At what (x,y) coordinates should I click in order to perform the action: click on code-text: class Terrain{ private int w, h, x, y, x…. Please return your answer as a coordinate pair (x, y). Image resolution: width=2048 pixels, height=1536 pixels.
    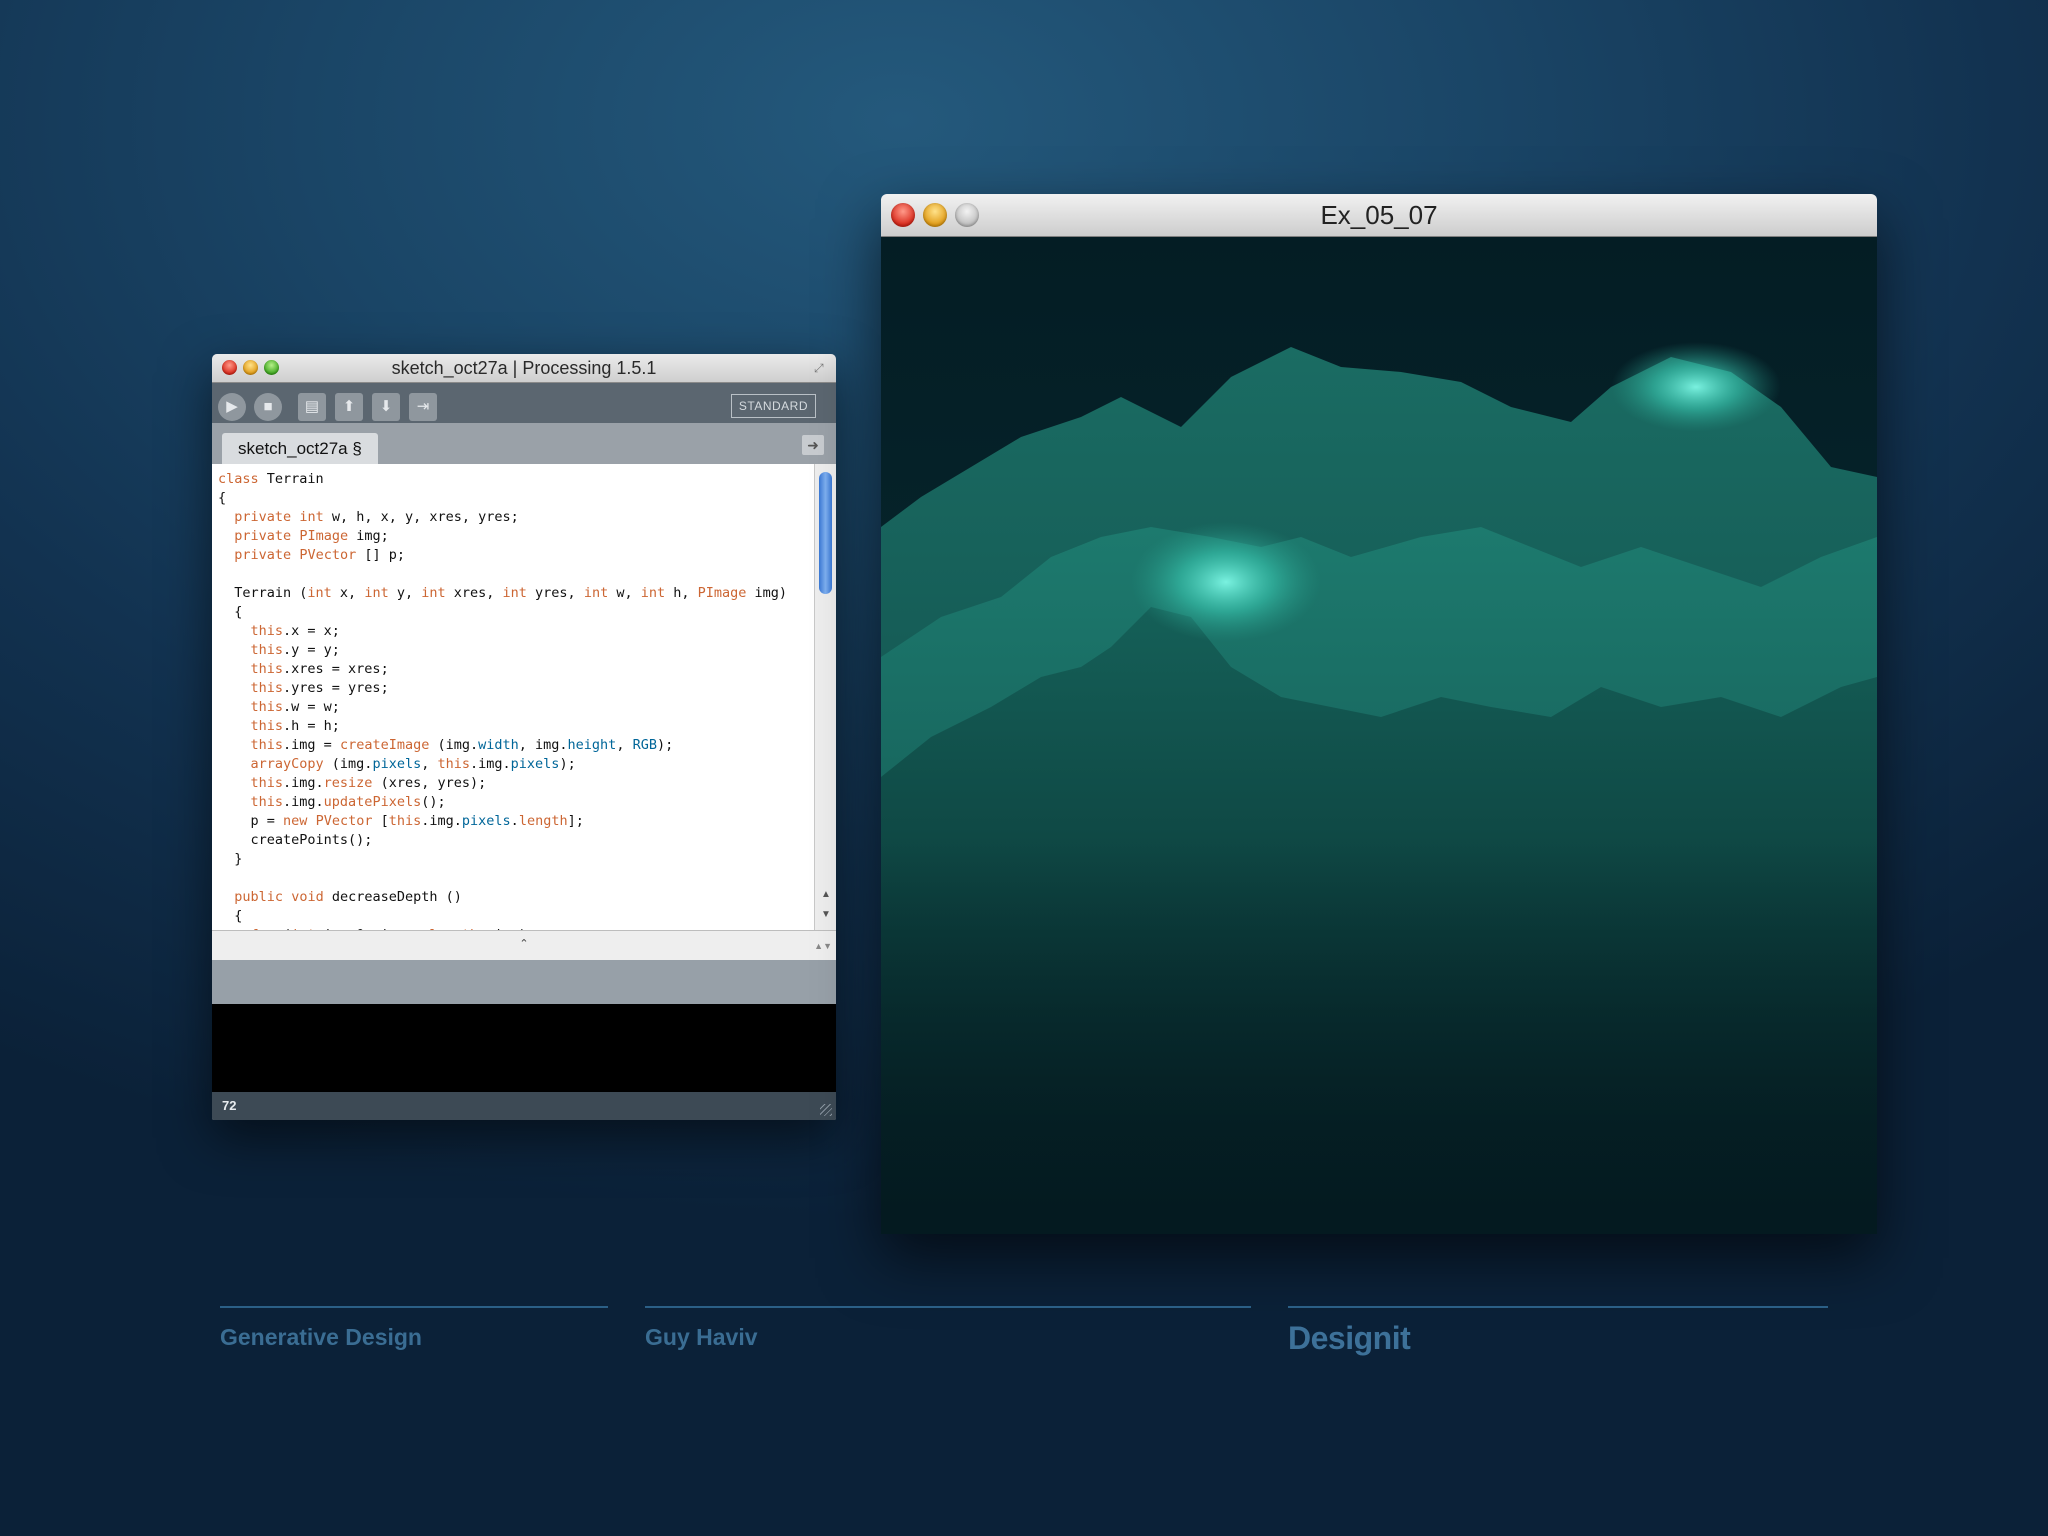
    Looking at the image, I should click on (513, 697).